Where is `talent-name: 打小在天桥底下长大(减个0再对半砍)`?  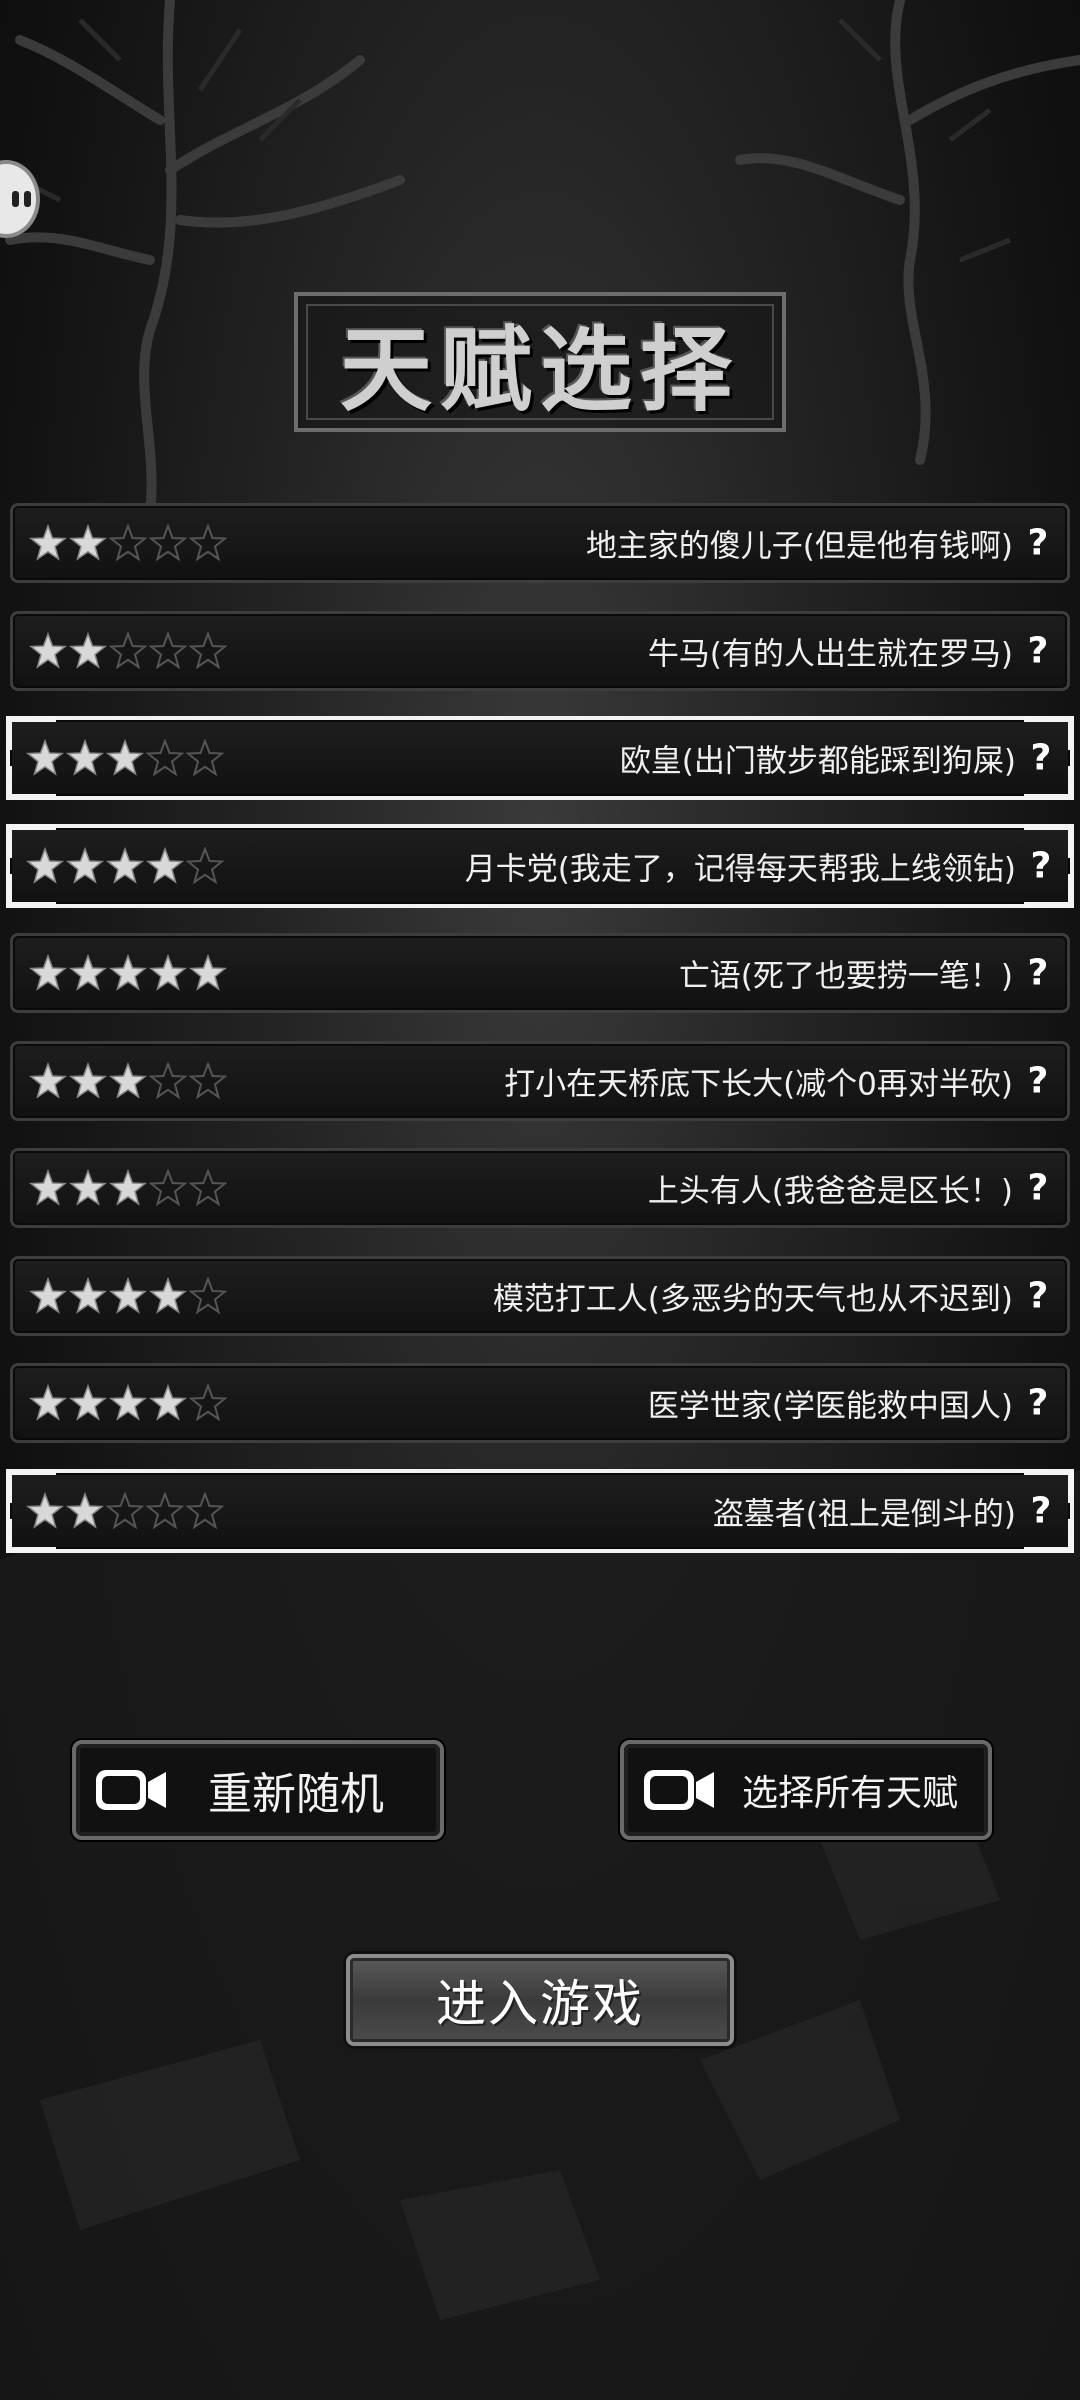 talent-name: 打小在天桥底下长大(减个0再对半砍) is located at coordinates (758, 1084).